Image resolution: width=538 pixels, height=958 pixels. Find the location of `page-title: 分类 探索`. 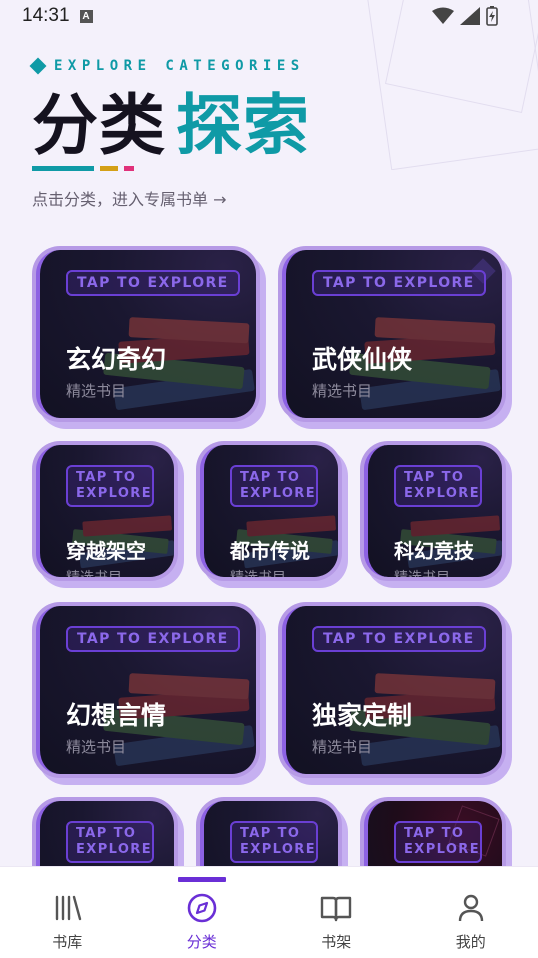

page-title: 分类 探索 is located at coordinates (171, 126).